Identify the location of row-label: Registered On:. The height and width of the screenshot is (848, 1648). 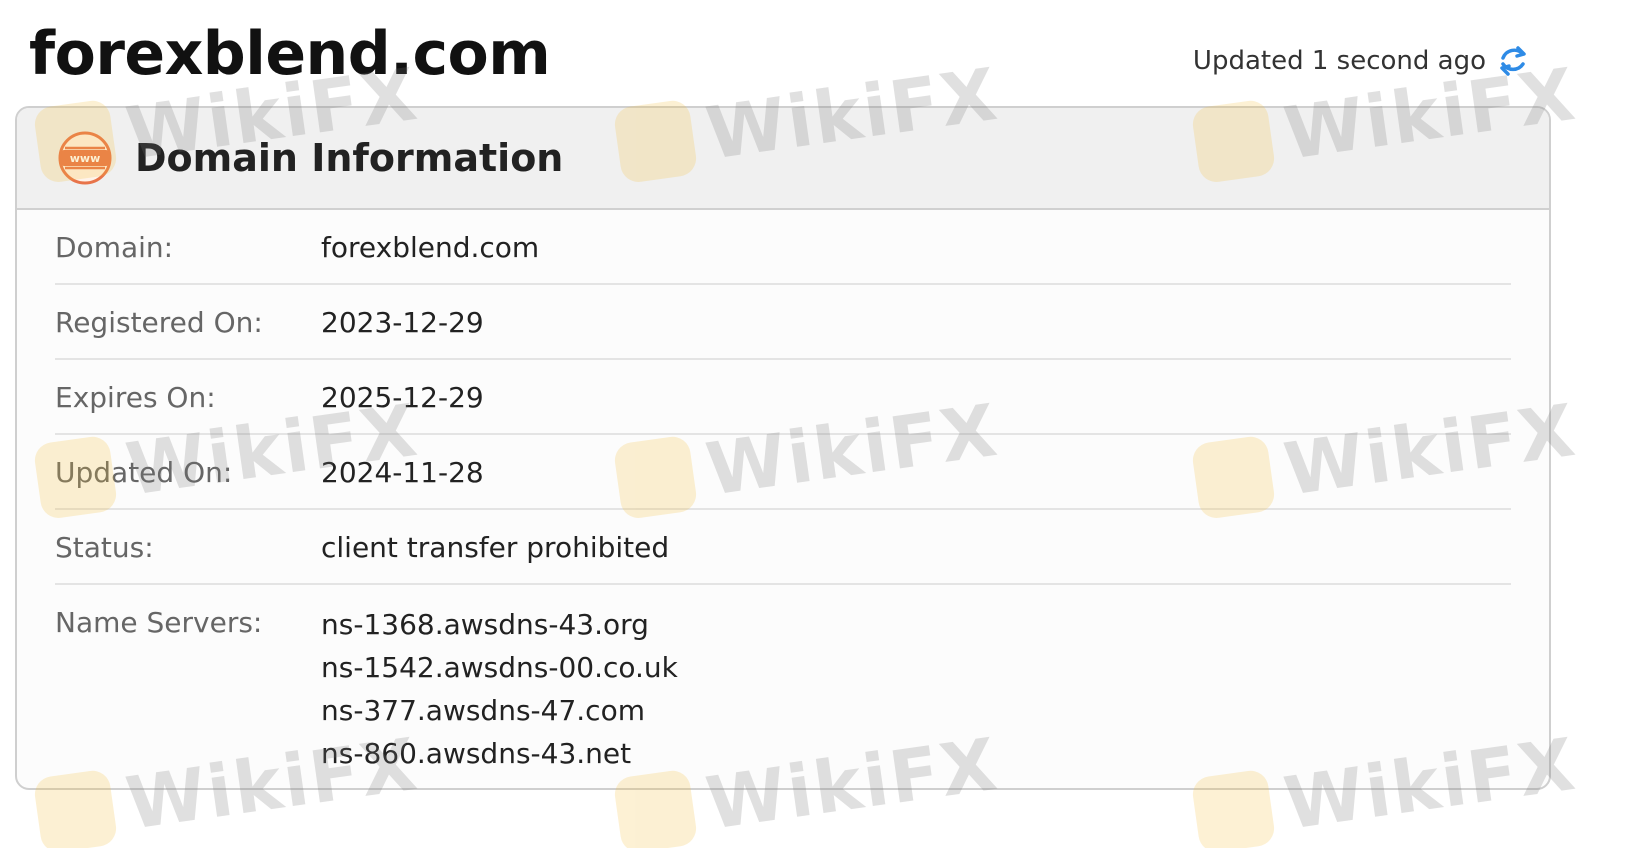
(159, 322).